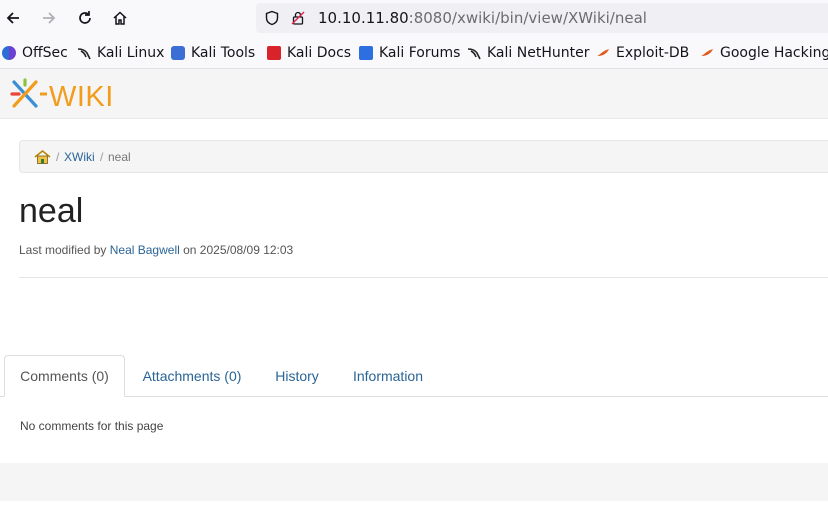  What do you see at coordinates (423, 277) in the screenshot?
I see `divider` at bounding box center [423, 277].